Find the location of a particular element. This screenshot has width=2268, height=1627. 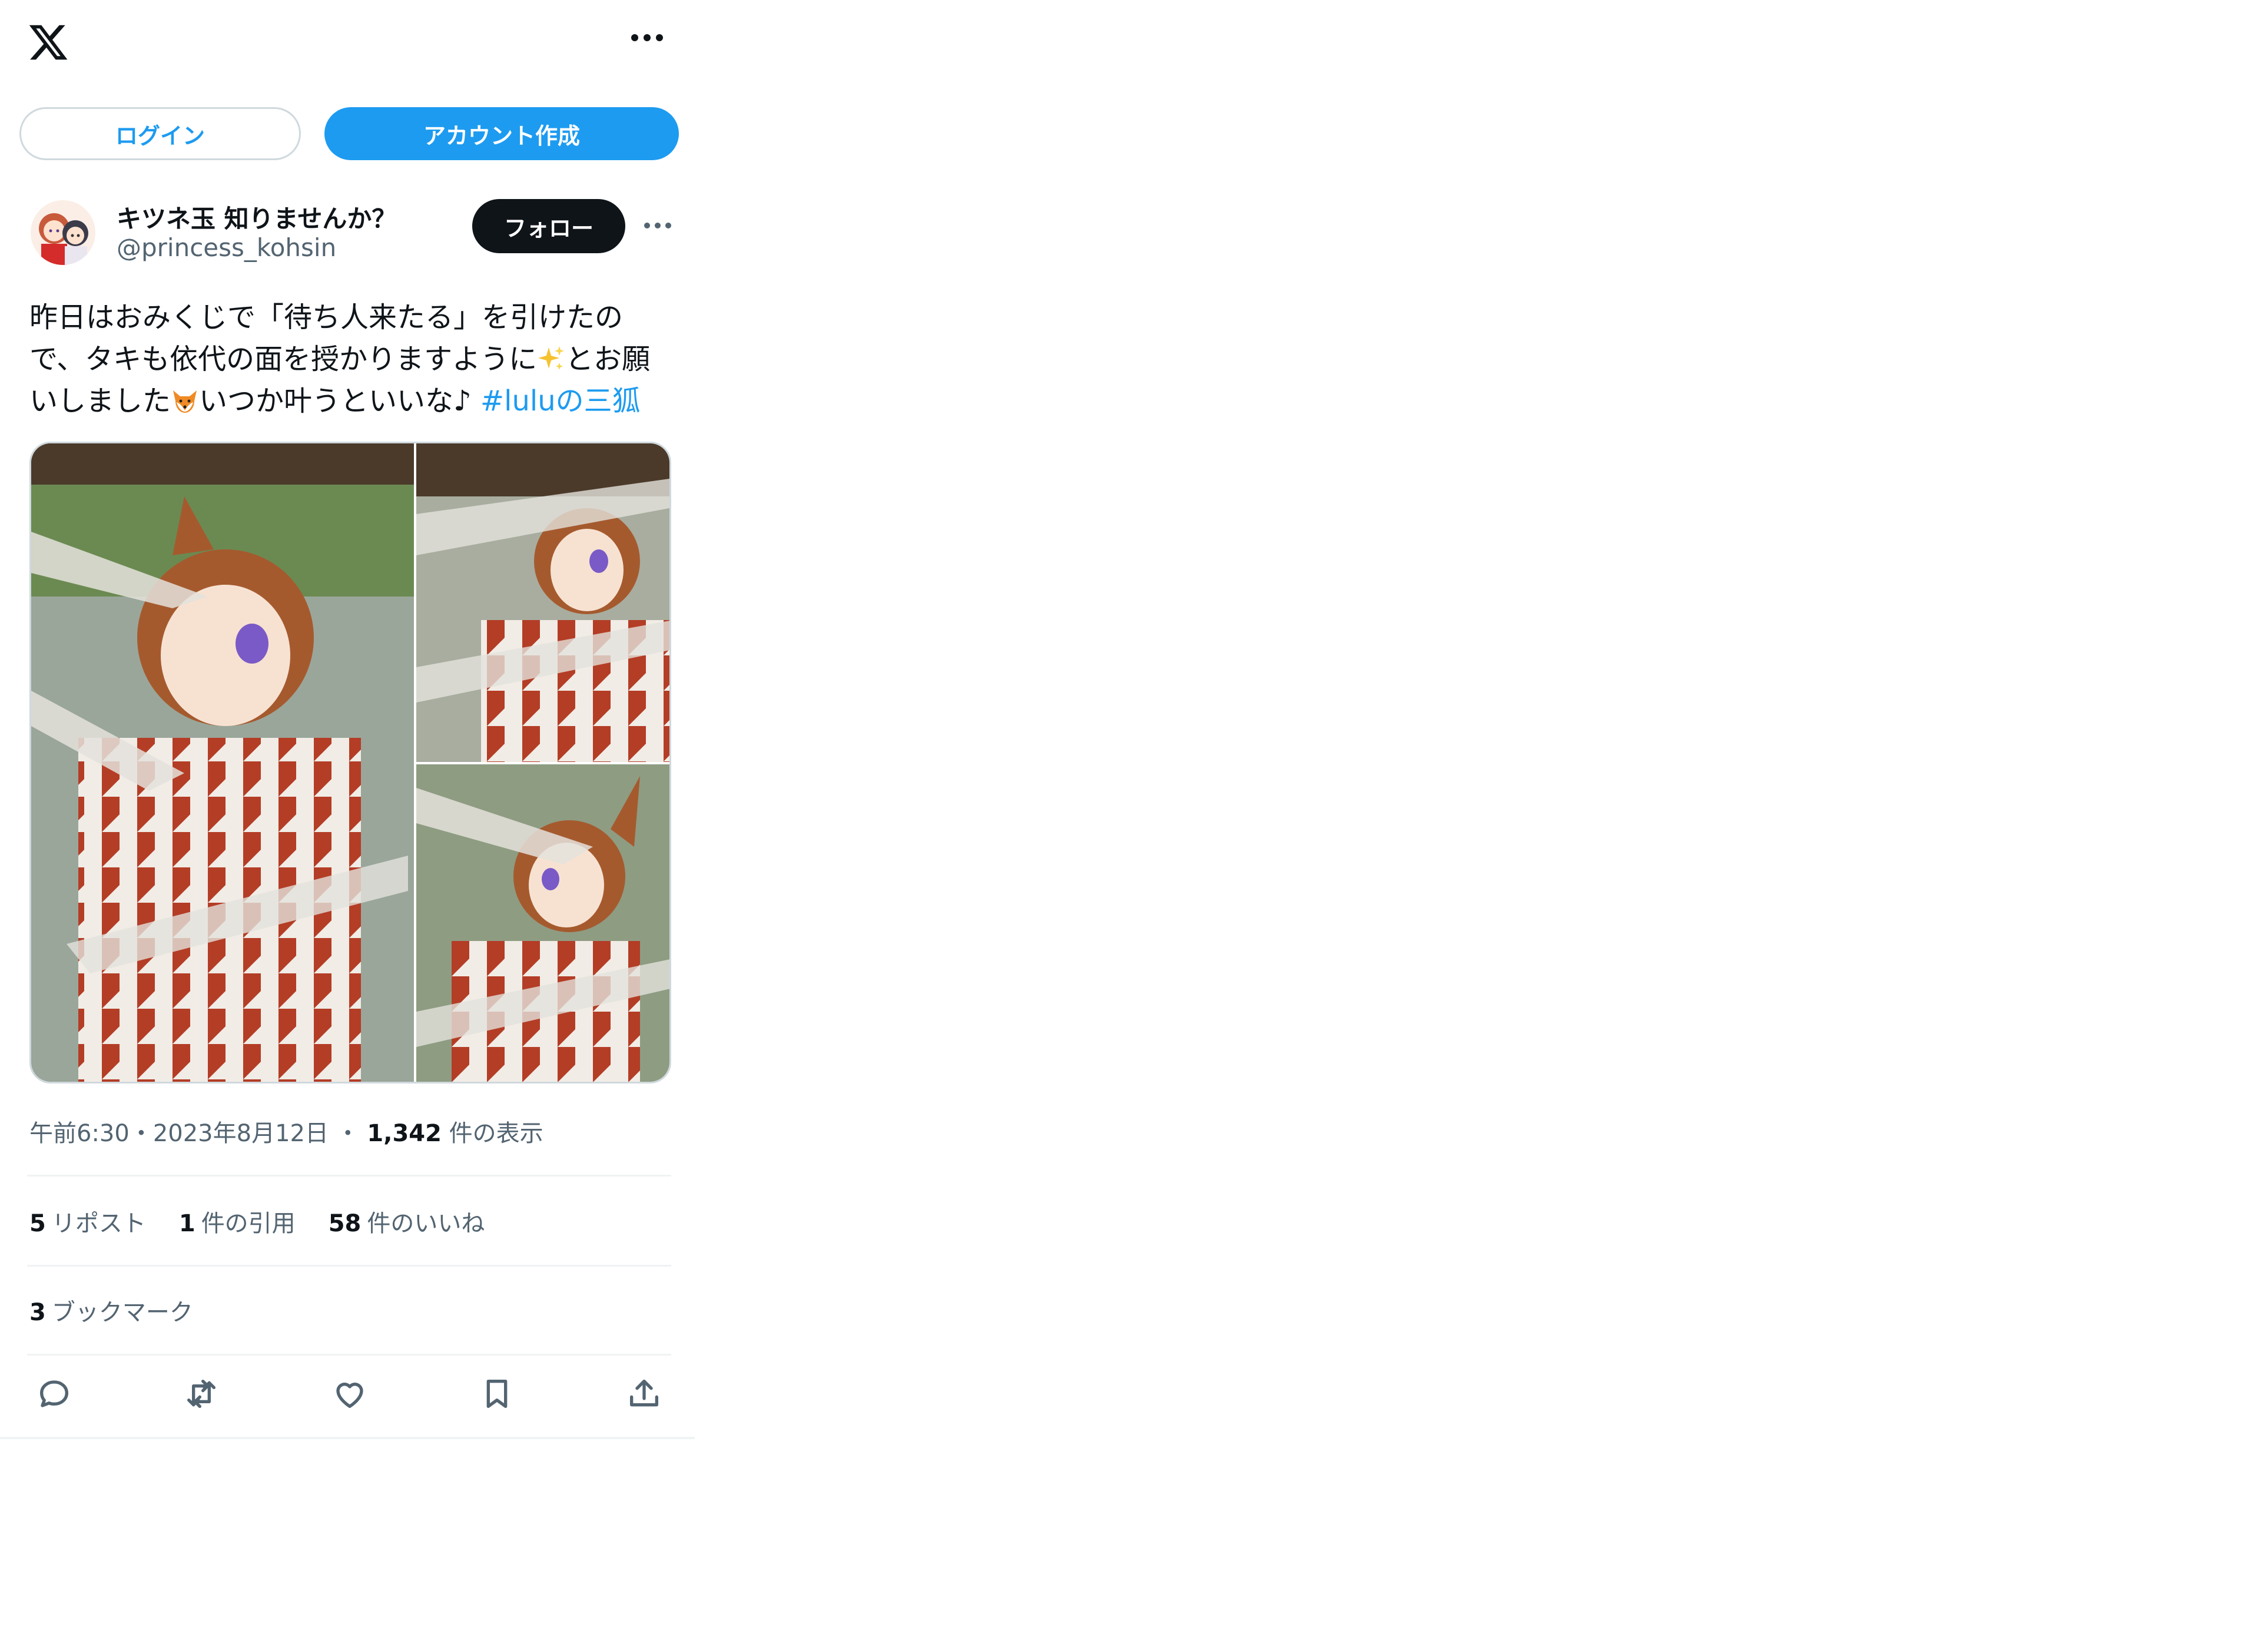

avatar is located at coordinates (63, 232).